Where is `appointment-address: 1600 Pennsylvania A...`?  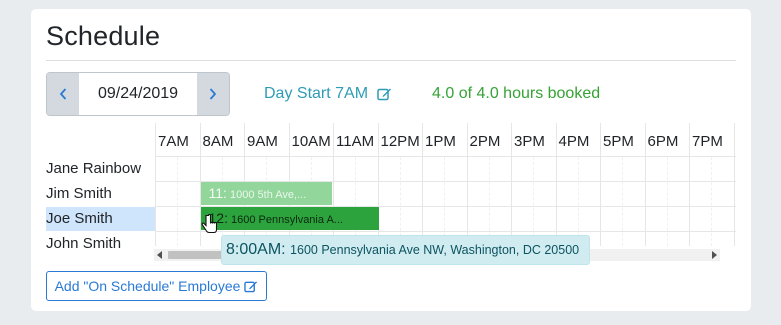
appointment-address: 1600 Pennsylvania A... is located at coordinates (287, 220).